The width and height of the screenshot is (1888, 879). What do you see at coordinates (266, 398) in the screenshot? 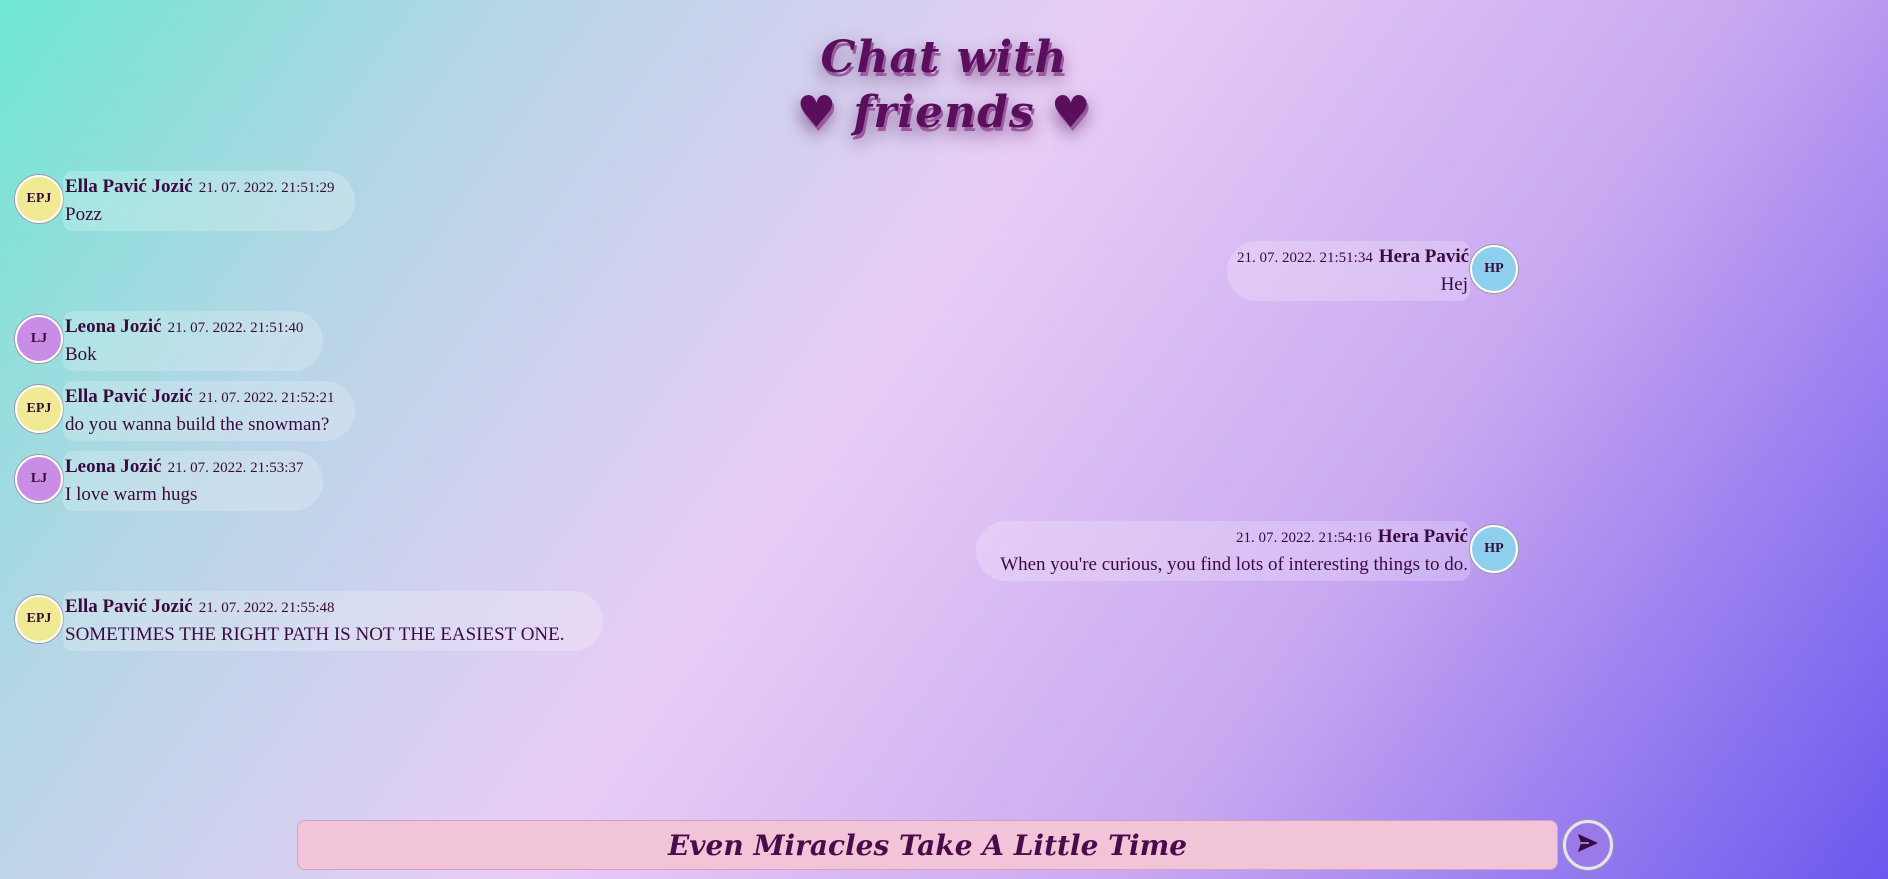
I see `timestamp: 21. 07. 2022. 21:52:21` at bounding box center [266, 398].